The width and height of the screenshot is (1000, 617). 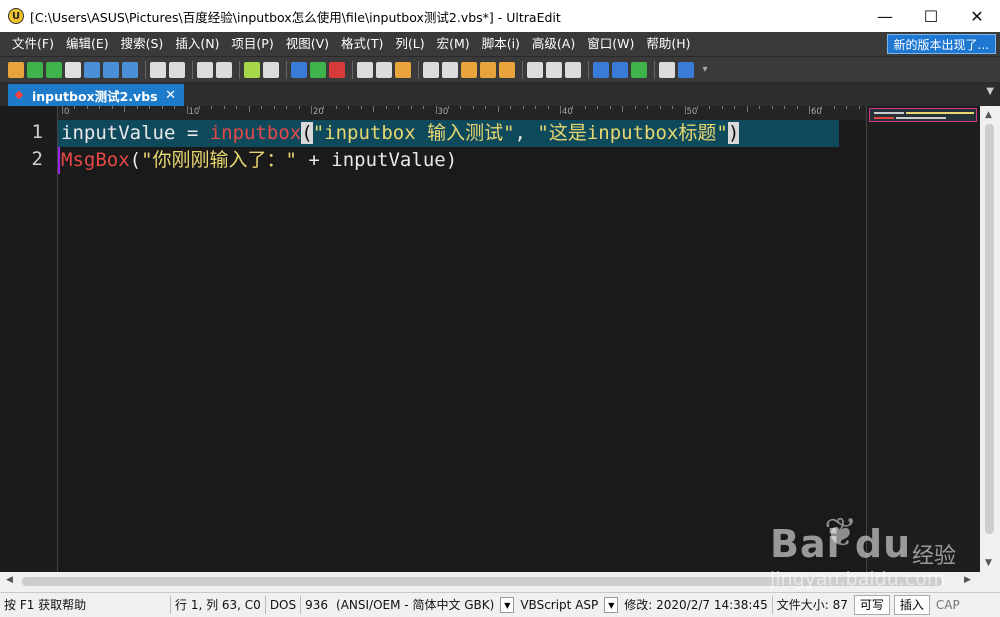 I want to click on maximize-button: ☐, so click(x=931, y=16).